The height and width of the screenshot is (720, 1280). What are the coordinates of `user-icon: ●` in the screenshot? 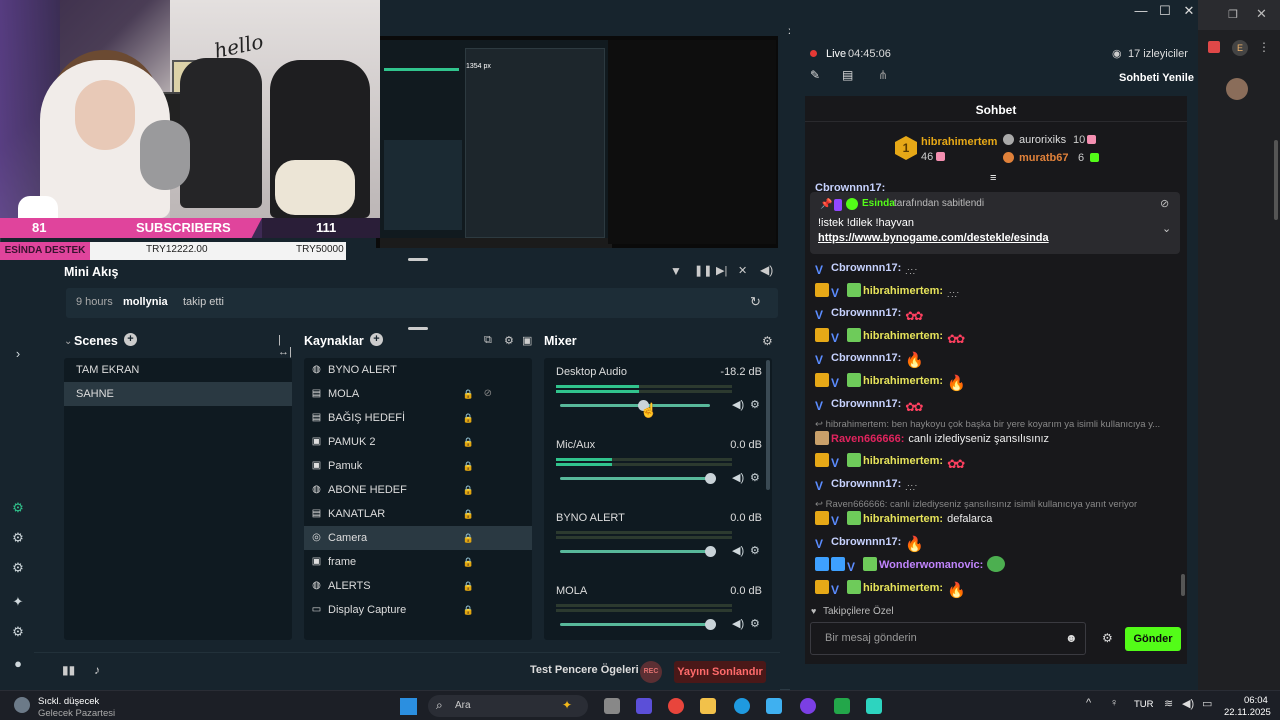 It's located at (18, 664).